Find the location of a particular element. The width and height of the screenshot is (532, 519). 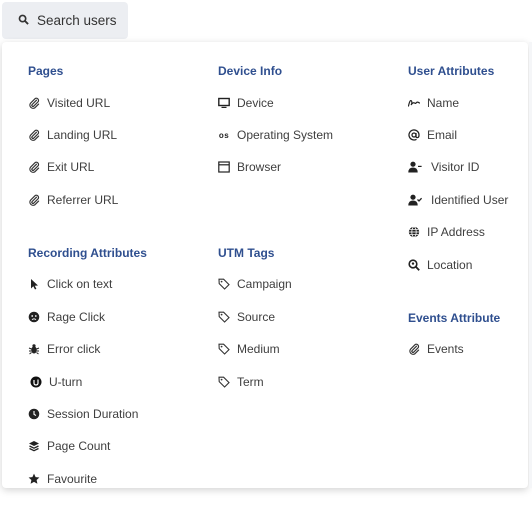

pointer-icon is located at coordinates (34, 284).